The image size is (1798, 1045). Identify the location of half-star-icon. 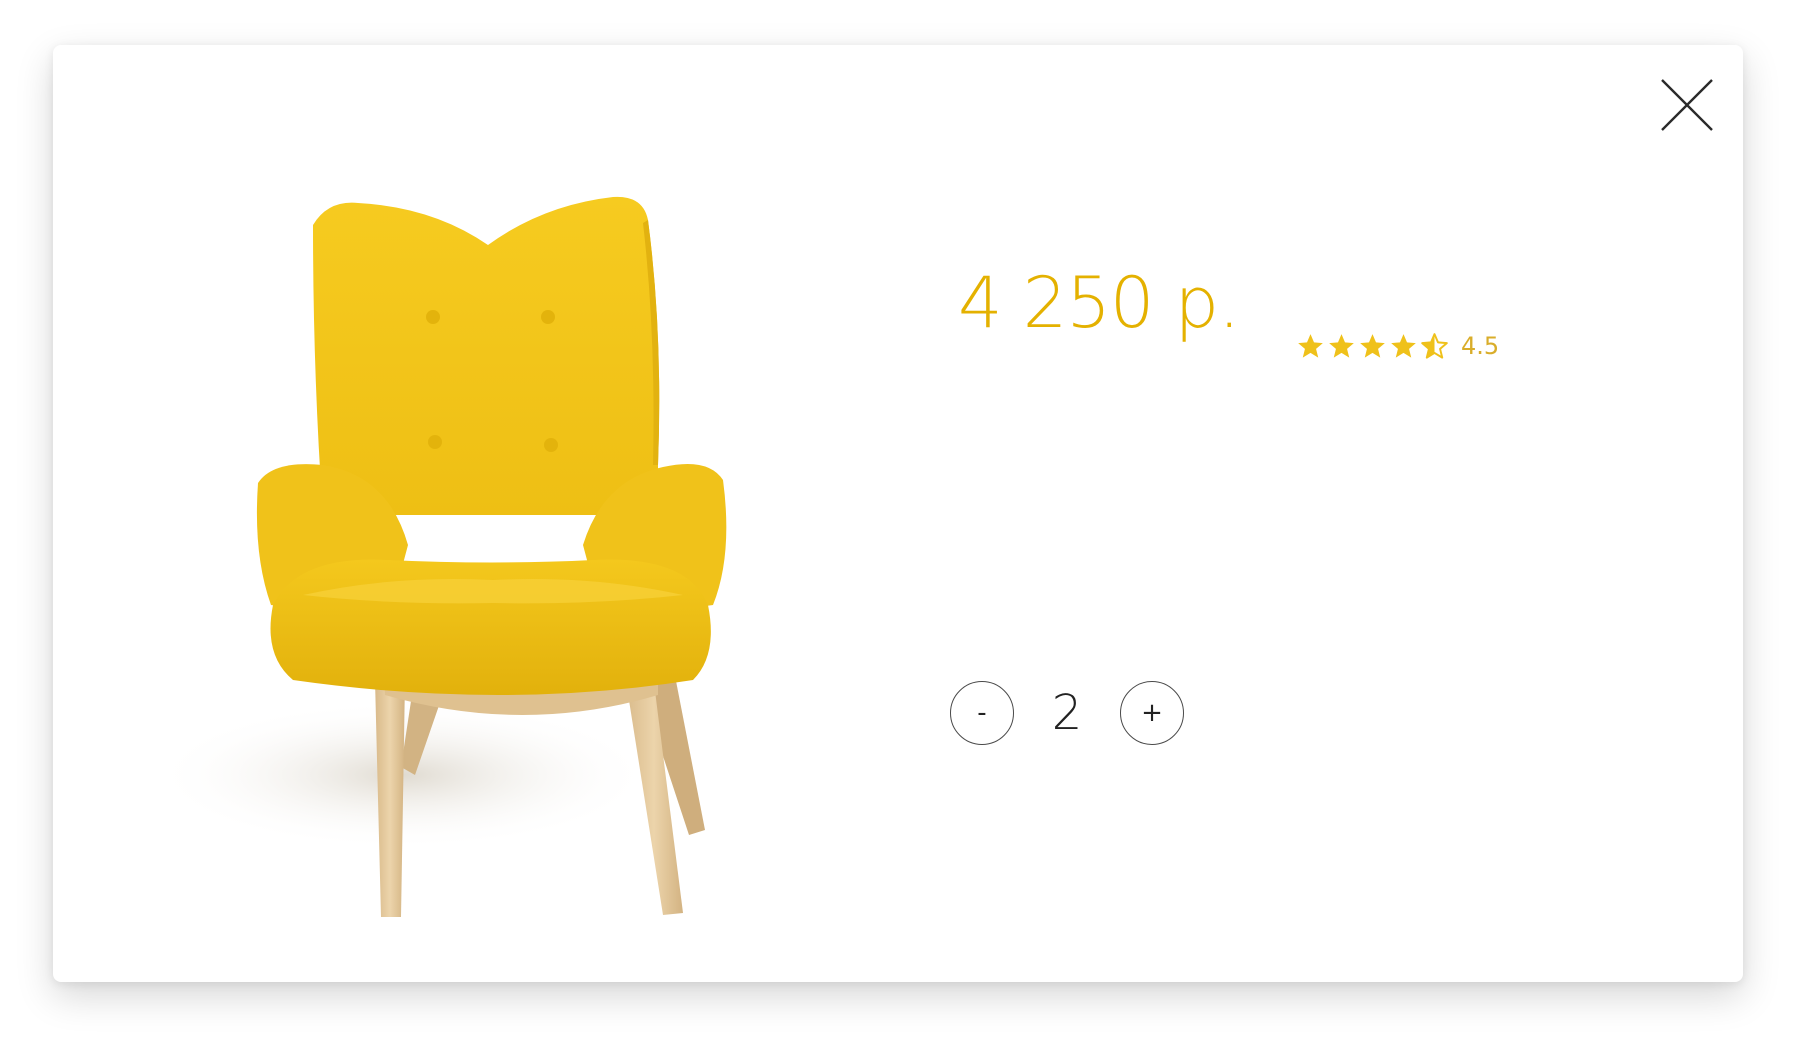
(1434, 346).